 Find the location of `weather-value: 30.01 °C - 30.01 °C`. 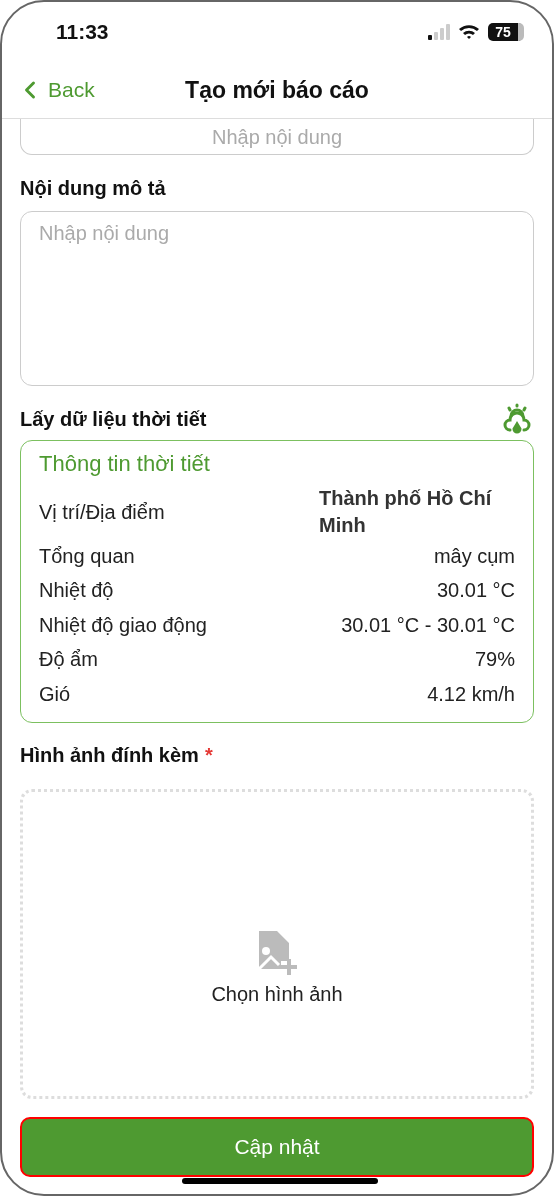

weather-value: 30.01 °C - 30.01 °C is located at coordinates (428, 625).